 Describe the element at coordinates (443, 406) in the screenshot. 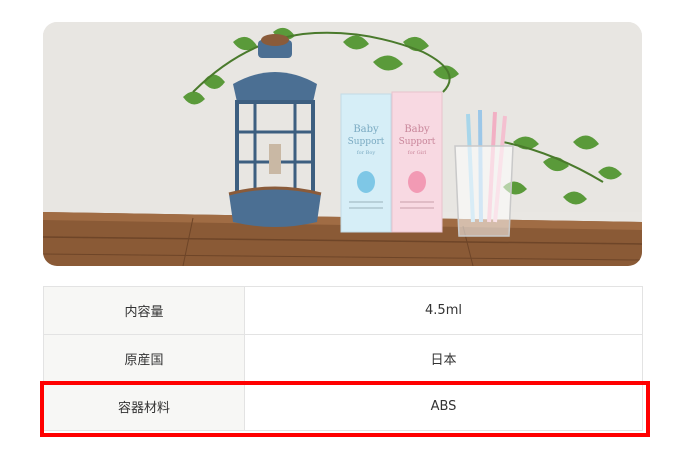

I see `spec-value-material: ABS` at that location.